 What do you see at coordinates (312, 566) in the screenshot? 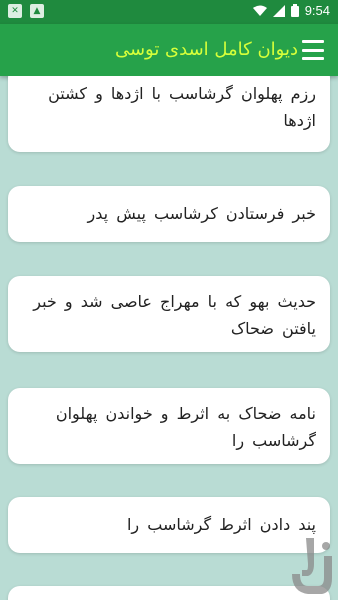
I see `watermark-logo-icon` at bounding box center [312, 566].